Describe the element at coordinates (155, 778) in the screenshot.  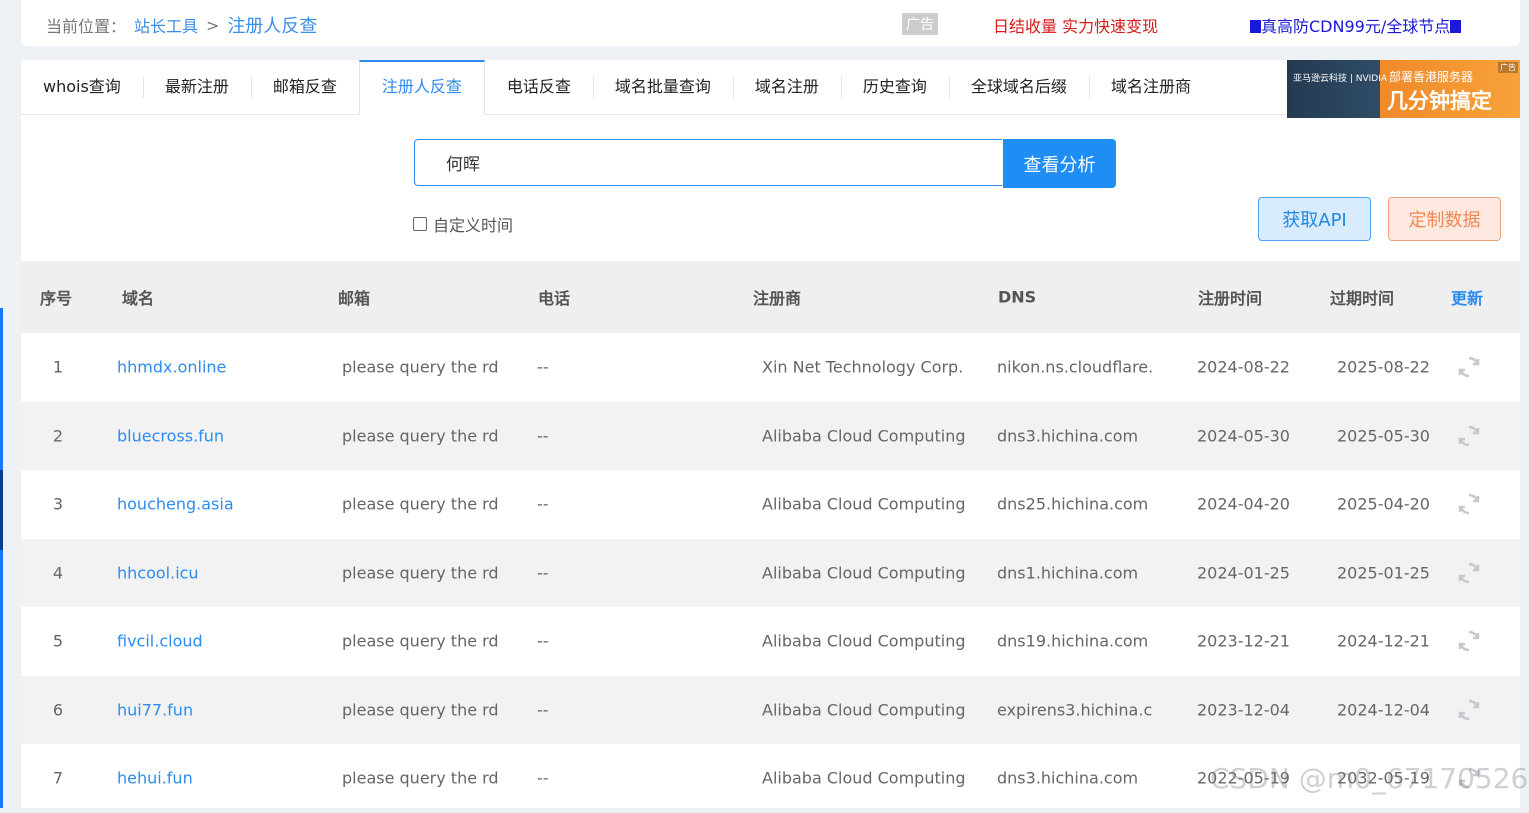
I see `domain-link: hehui.fun` at that location.